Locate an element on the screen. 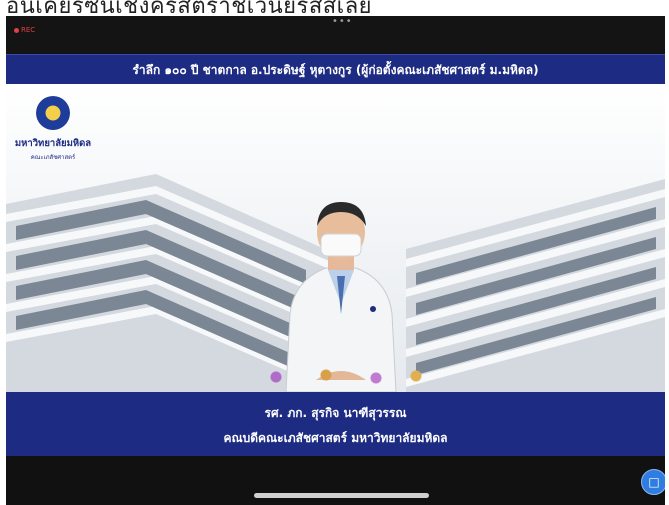 This screenshot has width=669, height=505. video-topbar: REC ••• is located at coordinates (335, 35).